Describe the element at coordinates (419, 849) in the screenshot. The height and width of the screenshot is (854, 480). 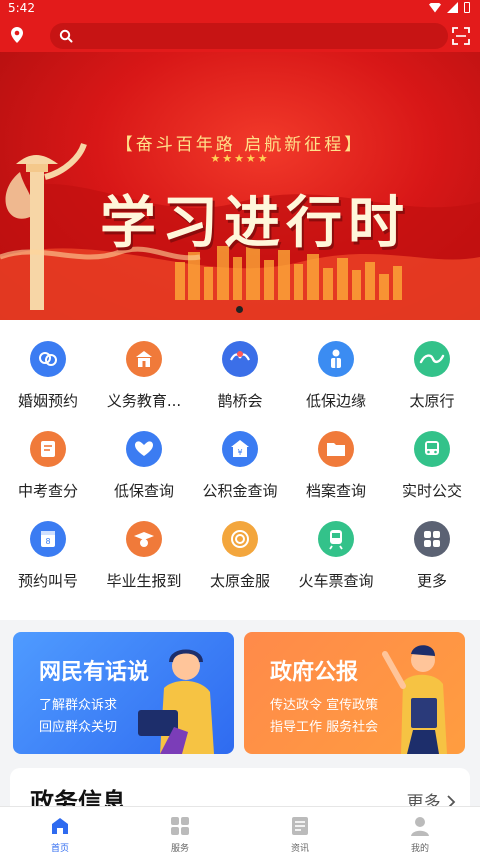
I see `tab-label: 我的` at that location.